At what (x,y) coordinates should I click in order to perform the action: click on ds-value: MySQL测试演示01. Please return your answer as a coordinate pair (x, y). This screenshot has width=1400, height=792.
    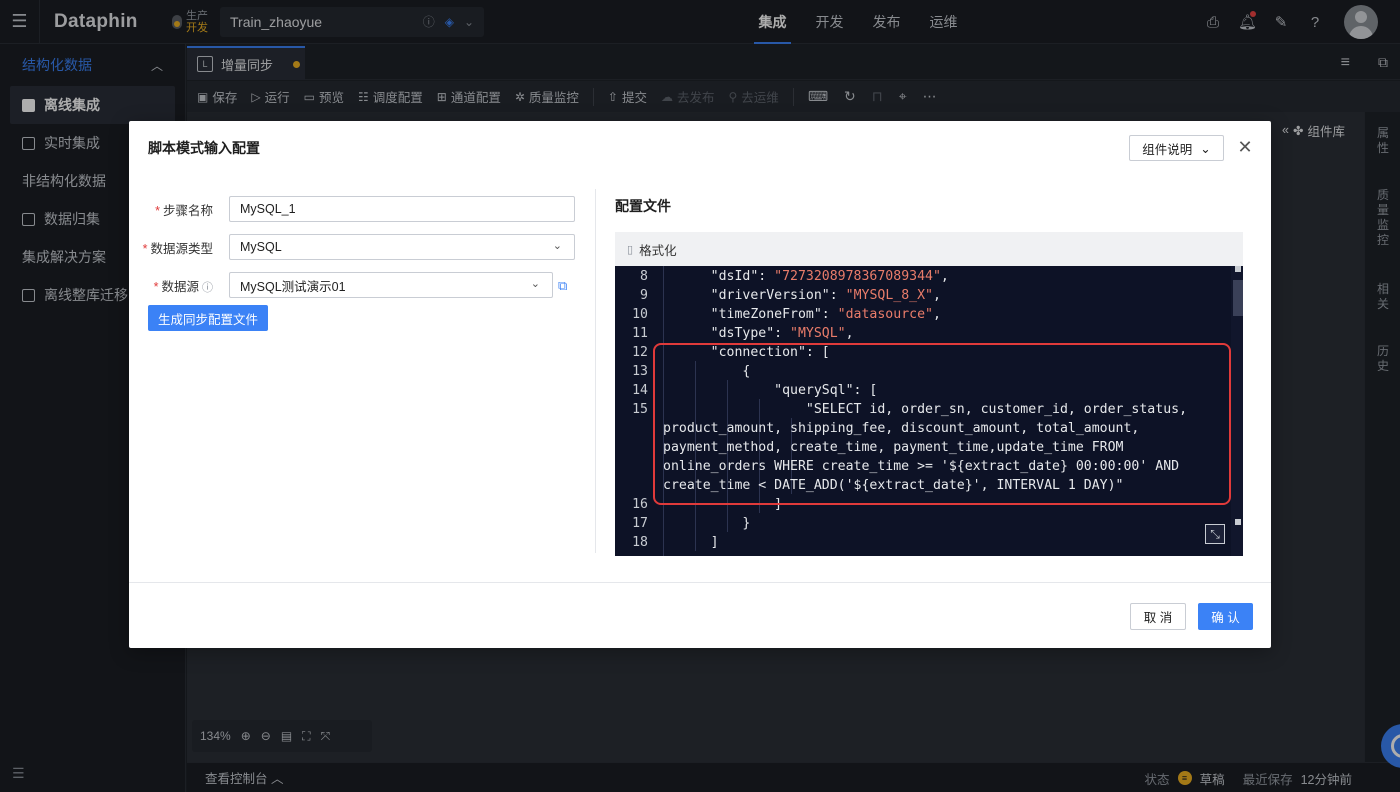
    Looking at the image, I should click on (293, 286).